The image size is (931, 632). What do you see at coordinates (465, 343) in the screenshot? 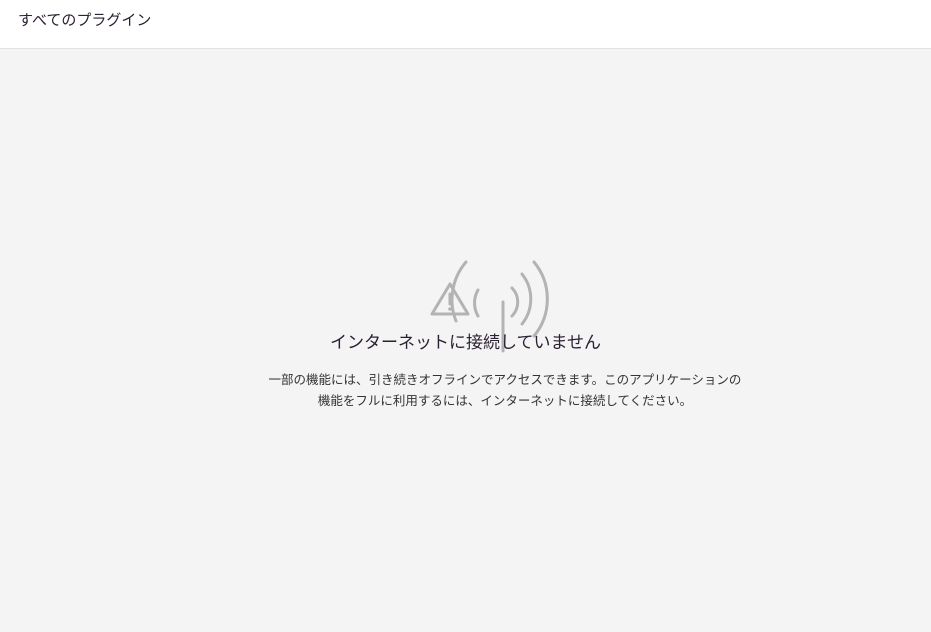
I see `offline-heading: インターネットに接続していません` at bounding box center [465, 343].